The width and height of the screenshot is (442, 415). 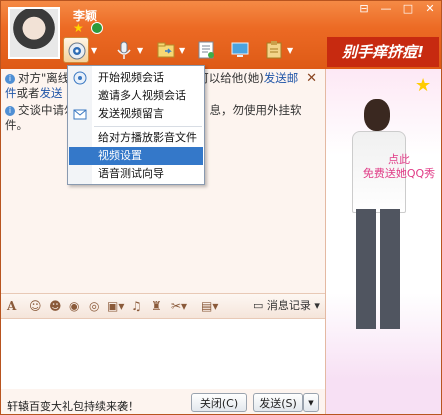 What do you see at coordinates (219, 402) in the screenshot?
I see `close-button: 关闭(C)` at bounding box center [219, 402].